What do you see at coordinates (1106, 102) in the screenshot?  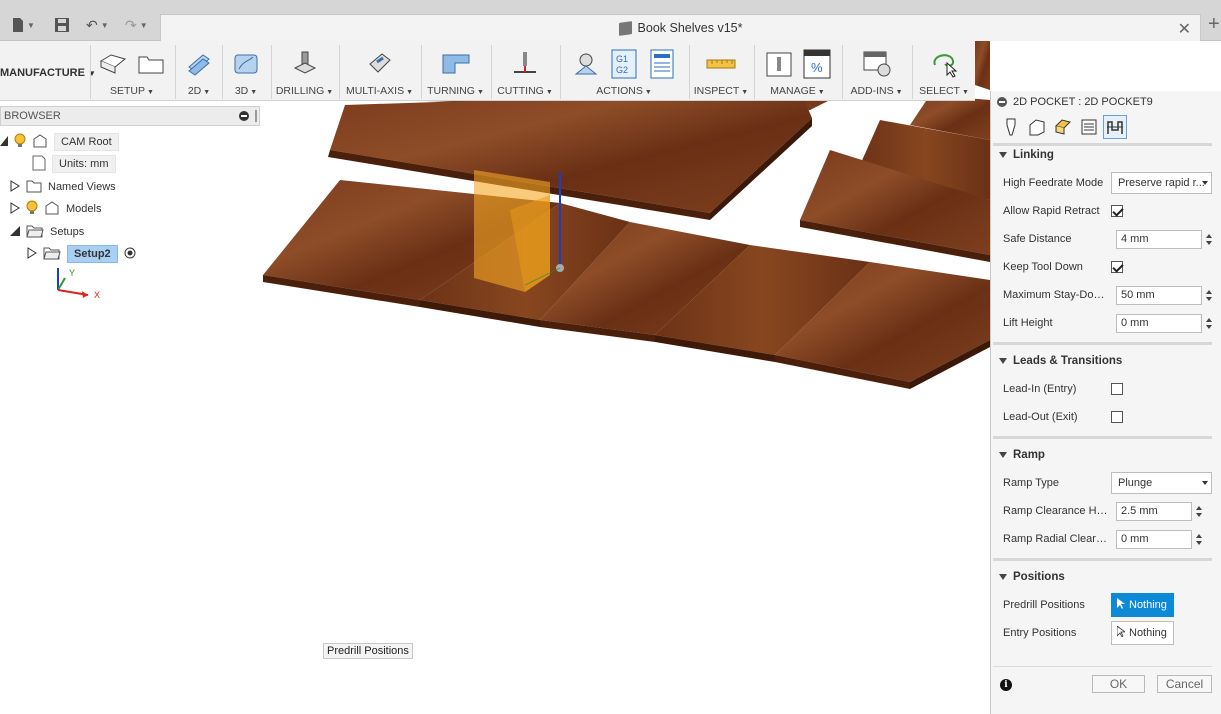 I see `dialog-titlebar: 2D POCKET : 2D POCKET9` at bounding box center [1106, 102].